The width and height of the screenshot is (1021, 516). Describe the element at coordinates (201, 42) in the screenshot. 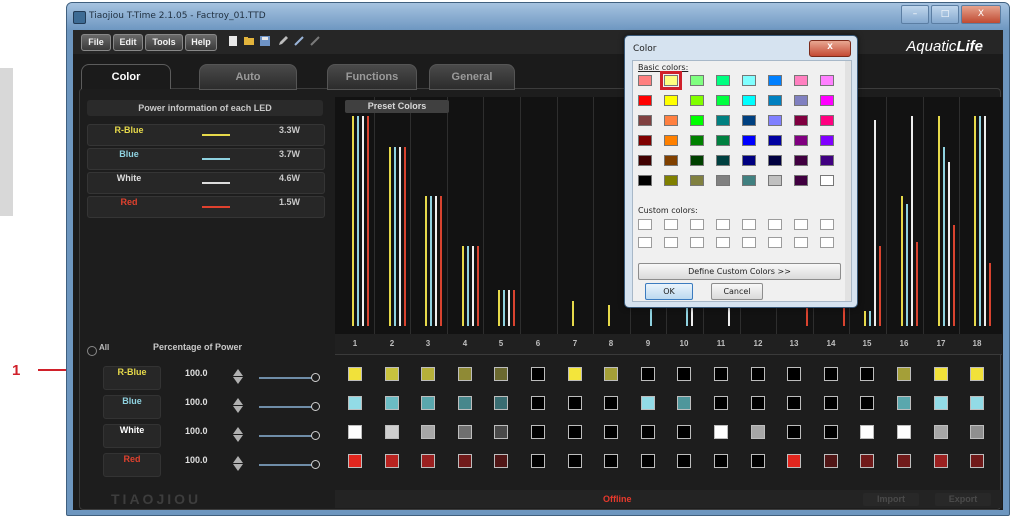

I see `menu-help: Help` at that location.